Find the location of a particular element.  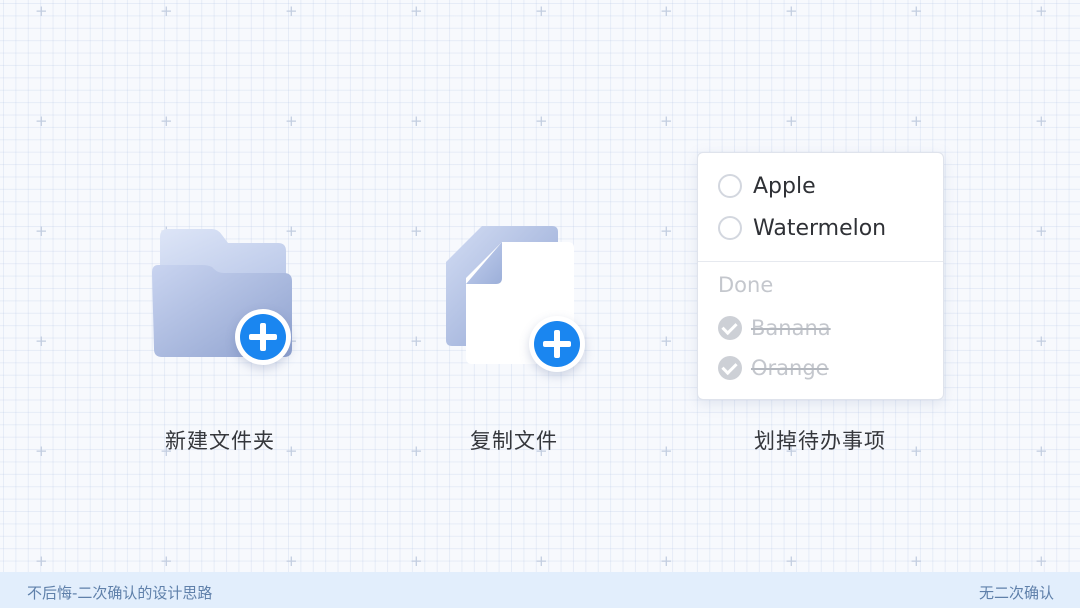

todo-item-label: Watermelon is located at coordinates (820, 228).